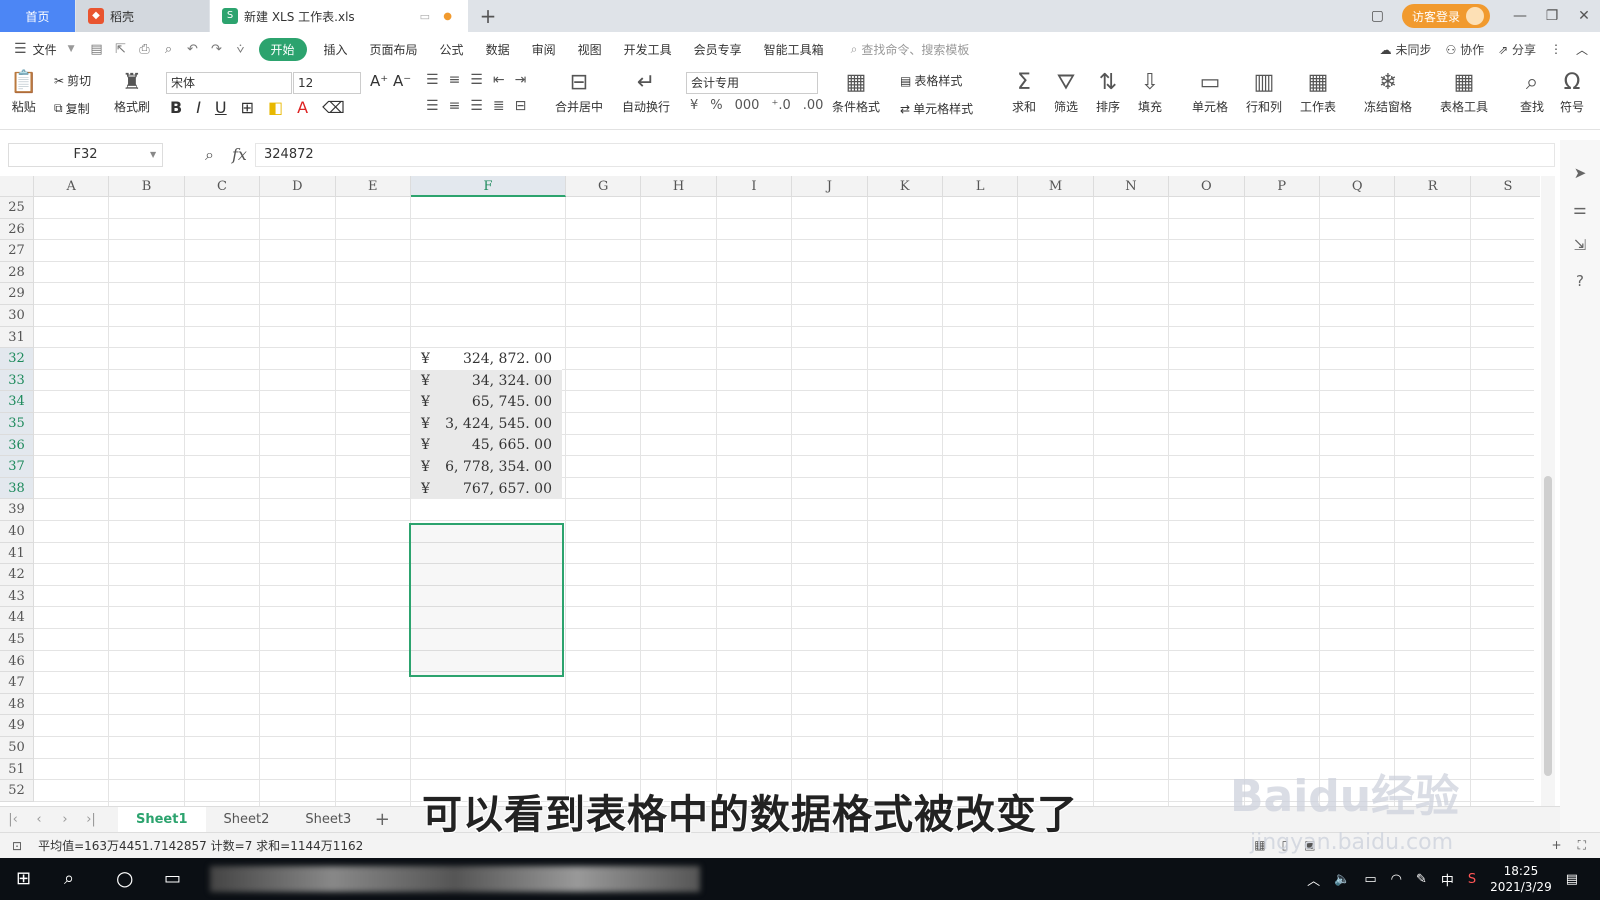 This screenshot has width=1600, height=900. Describe the element at coordinates (499, 106) in the screenshot. I see `justify-icon: ≣` at that location.